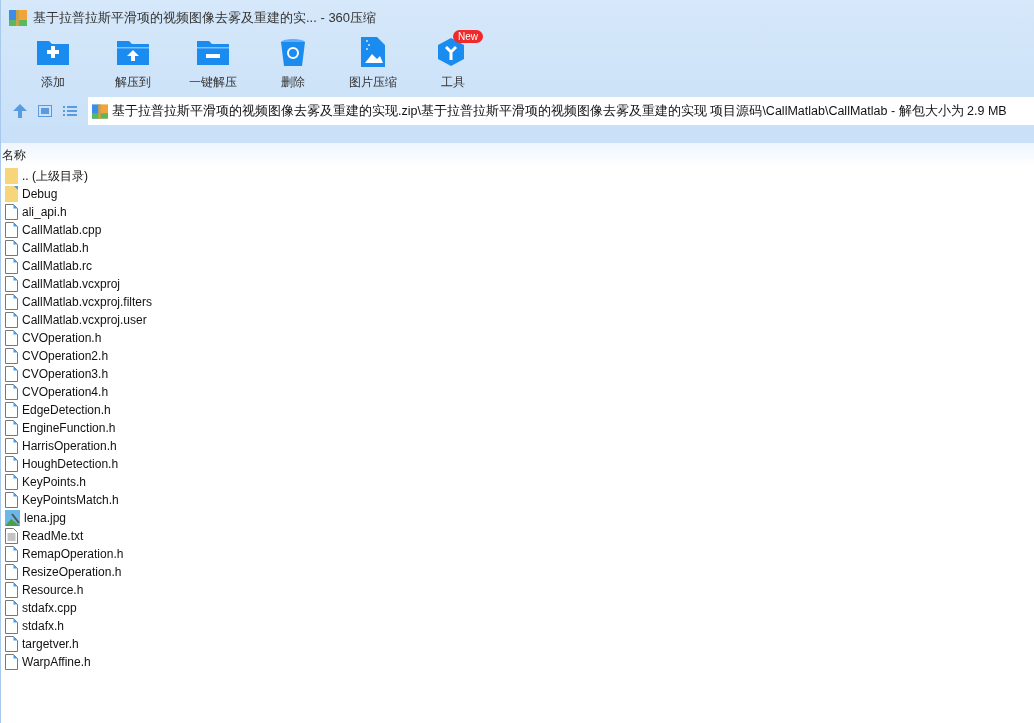 This screenshot has width=1034, height=723. What do you see at coordinates (65, 374) in the screenshot?
I see `file-name: CVOperation3.h` at bounding box center [65, 374].